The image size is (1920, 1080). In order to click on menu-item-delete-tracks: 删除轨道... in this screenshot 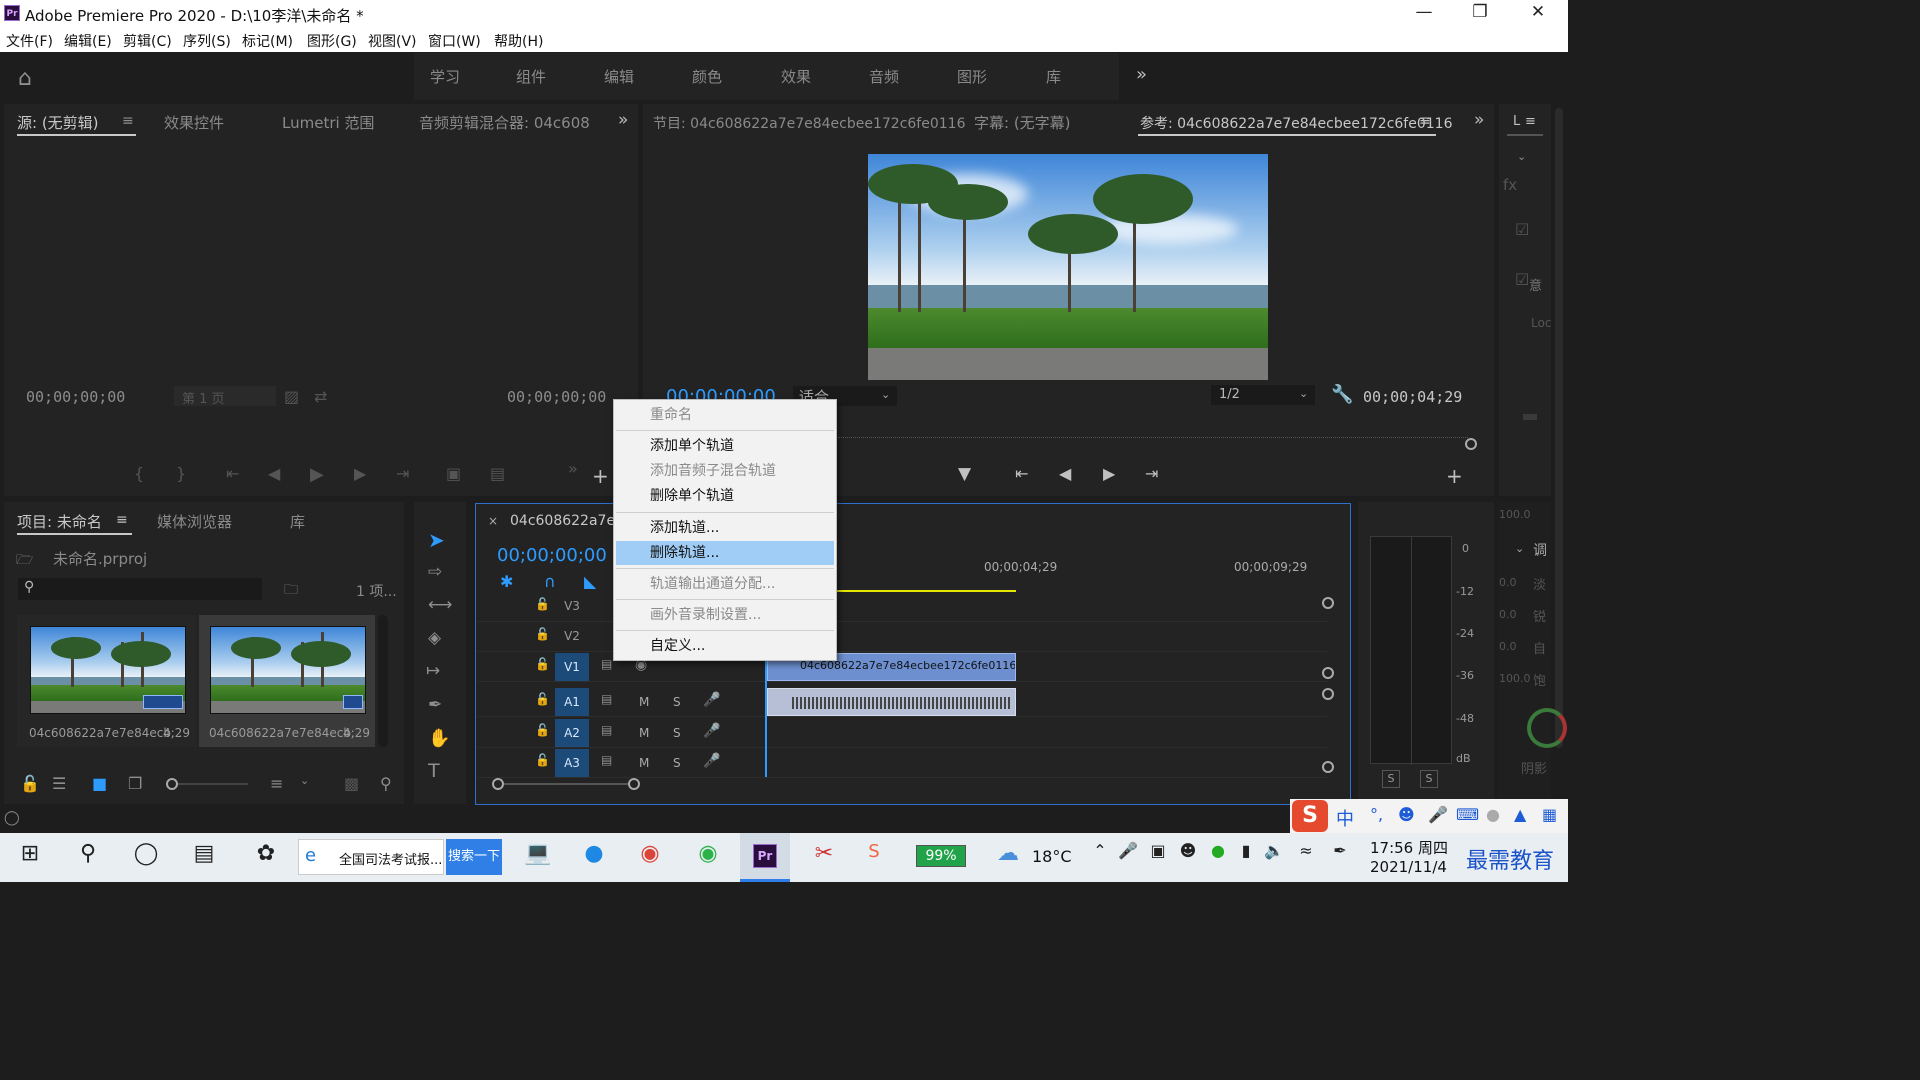, I will do `click(725, 553)`.